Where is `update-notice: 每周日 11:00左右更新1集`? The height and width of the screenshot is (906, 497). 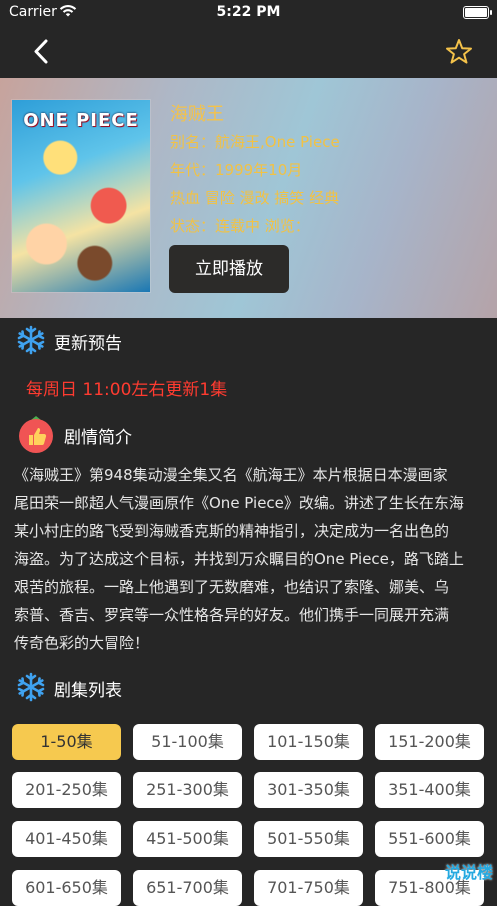
update-notice: 每周日 11:00左右更新1集 is located at coordinates (127, 390).